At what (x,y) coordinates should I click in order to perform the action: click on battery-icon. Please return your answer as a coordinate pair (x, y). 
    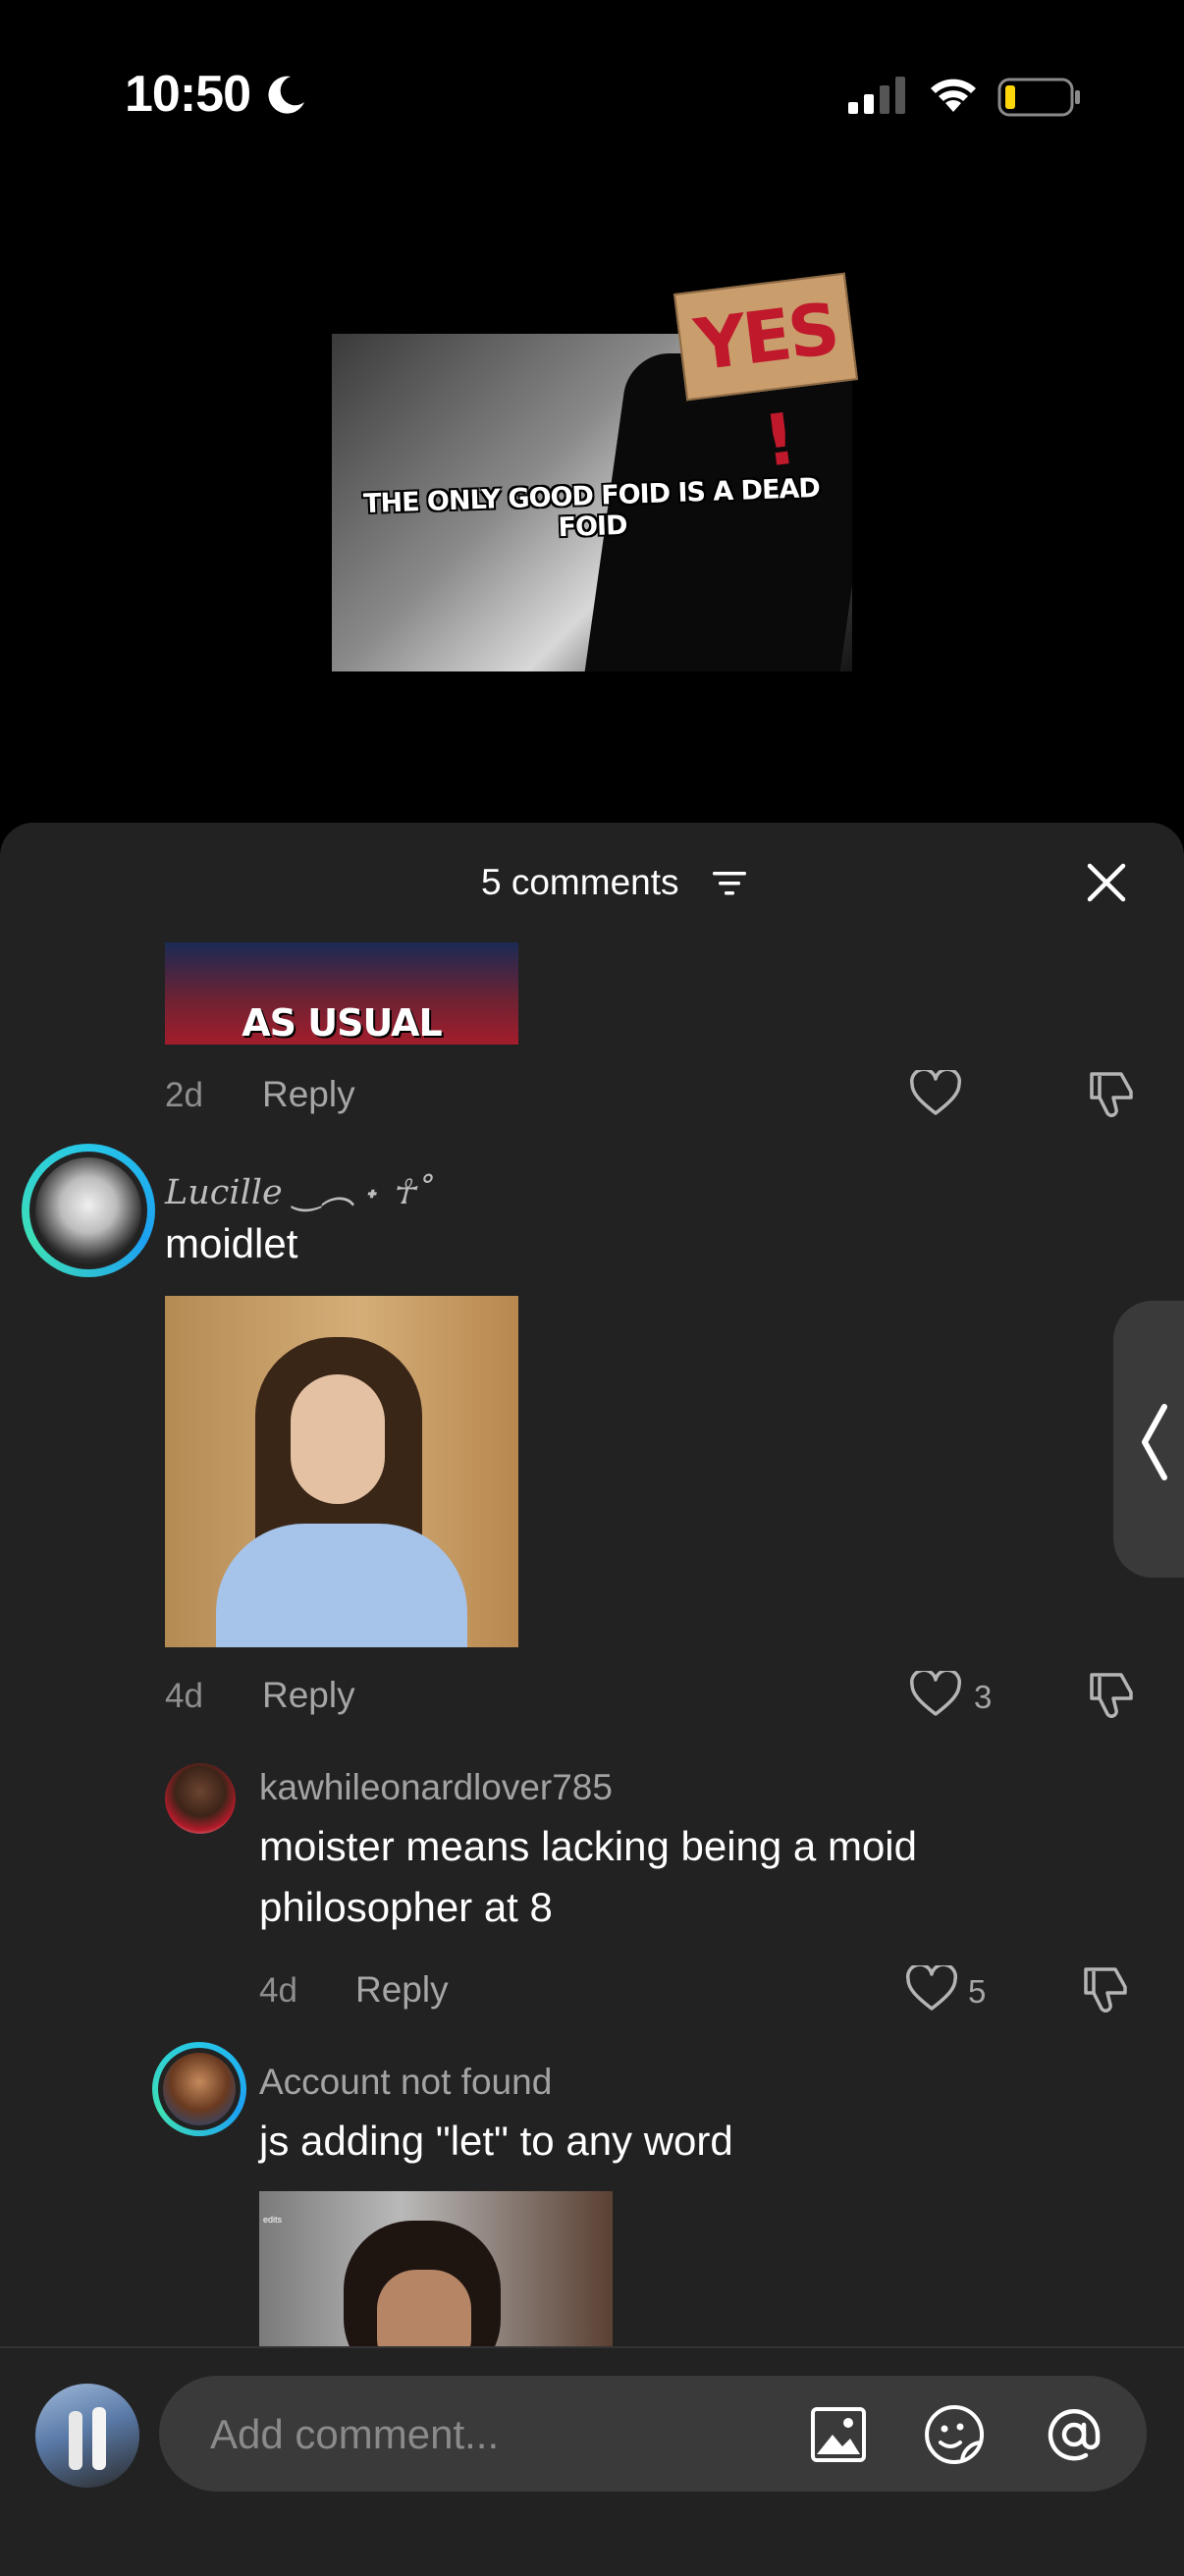
    Looking at the image, I should click on (1038, 97).